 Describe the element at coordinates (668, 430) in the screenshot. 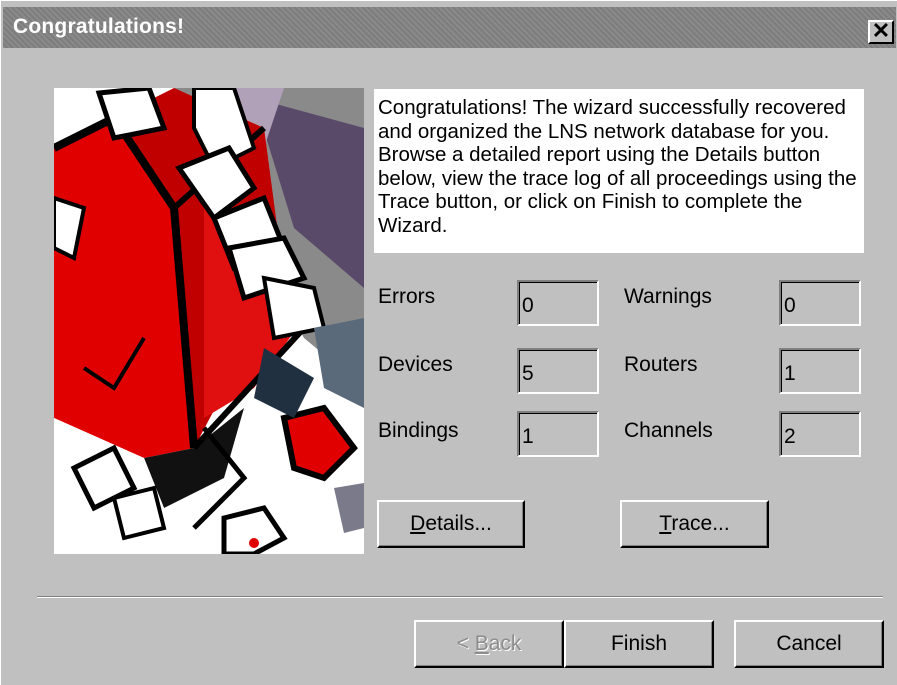

I see `channels-label: Channels` at that location.